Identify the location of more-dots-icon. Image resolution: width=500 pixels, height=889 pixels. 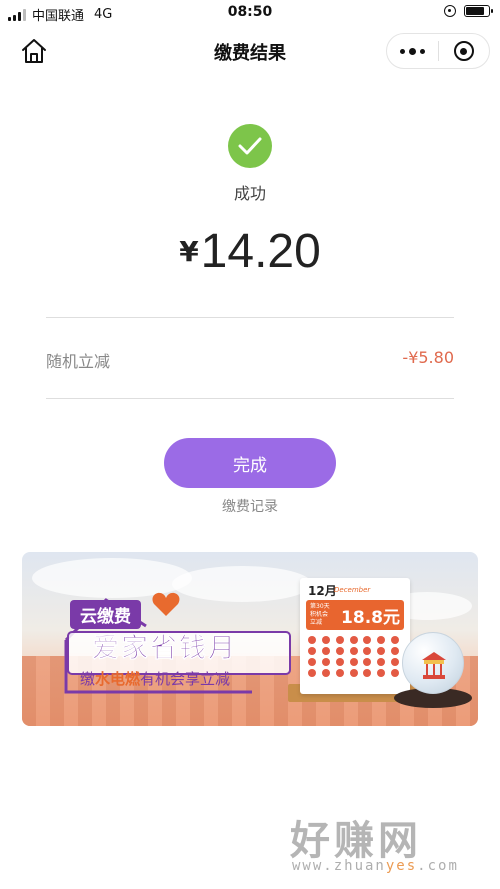
(412, 51).